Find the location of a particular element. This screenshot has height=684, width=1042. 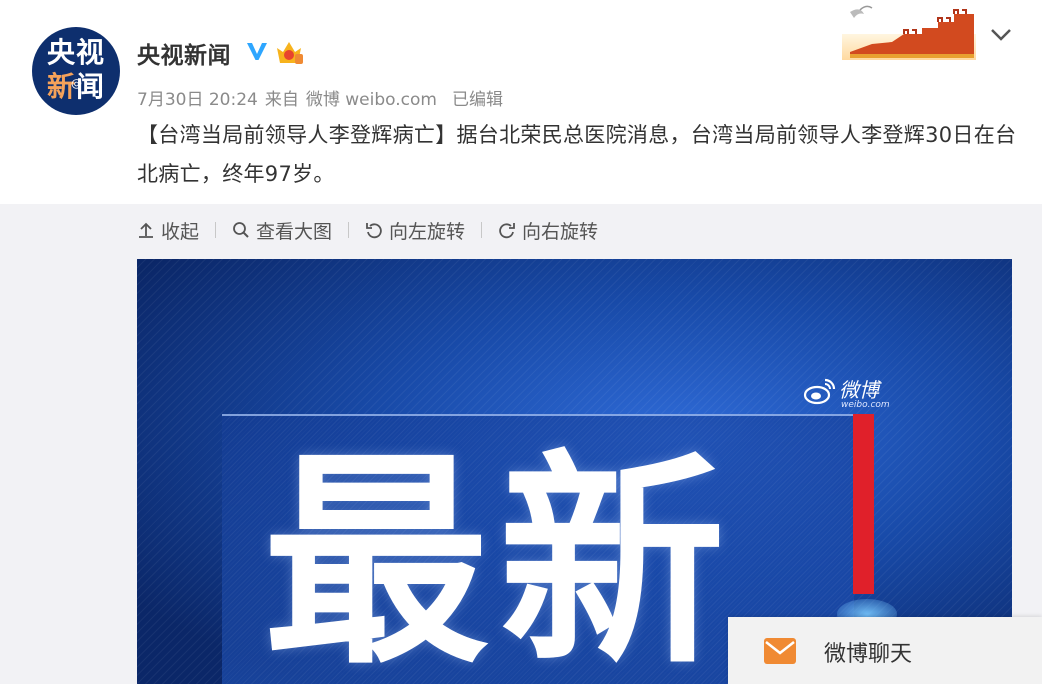

collapse-button: 收起 is located at coordinates (168, 230).